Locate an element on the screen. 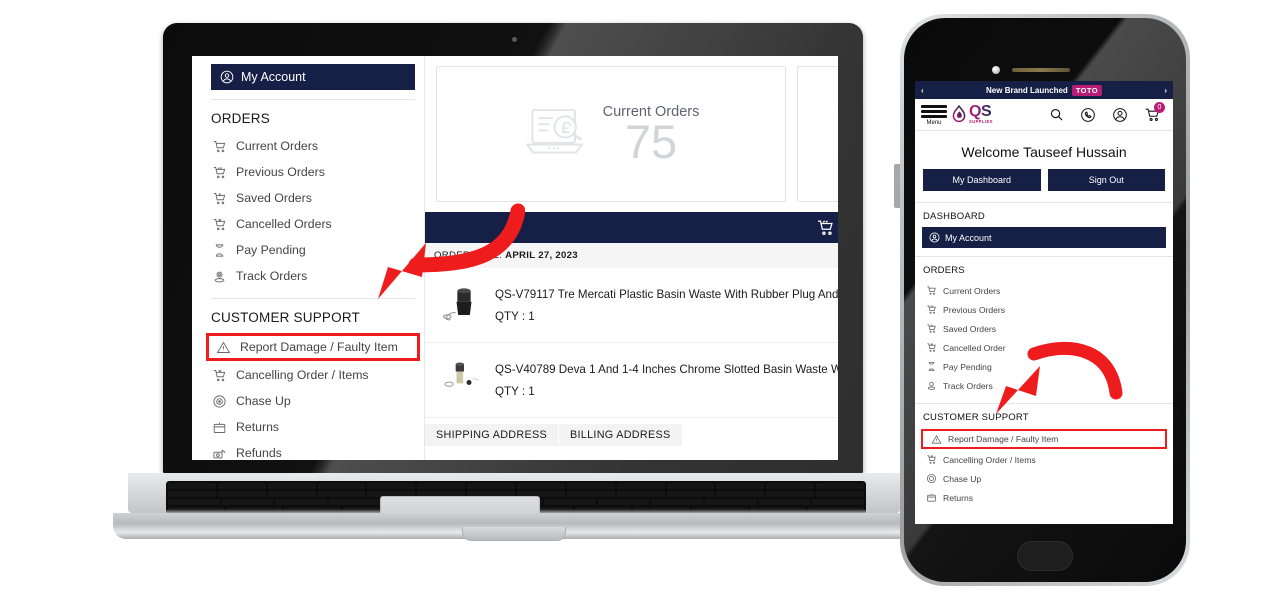 The height and width of the screenshot is (600, 1280). menu-label: Menu is located at coordinates (934, 123).